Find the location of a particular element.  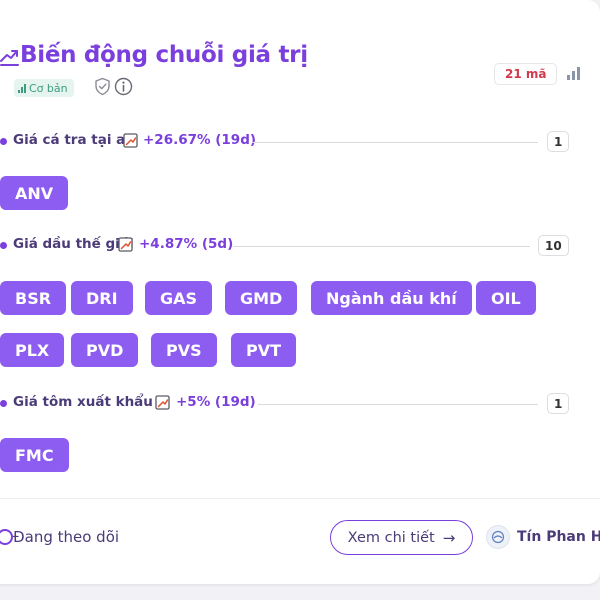

ticker-chip: OIL is located at coordinates (506, 298).